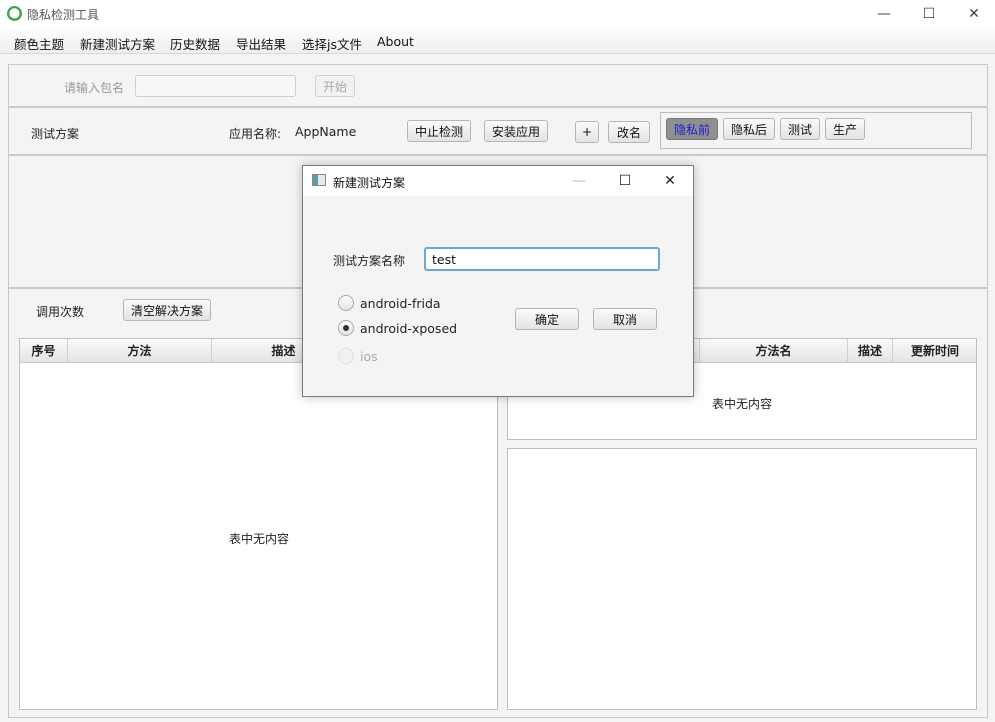 Image resolution: width=995 pixels, height=722 pixels. I want to click on column-method-description: 描述, so click(870, 350).